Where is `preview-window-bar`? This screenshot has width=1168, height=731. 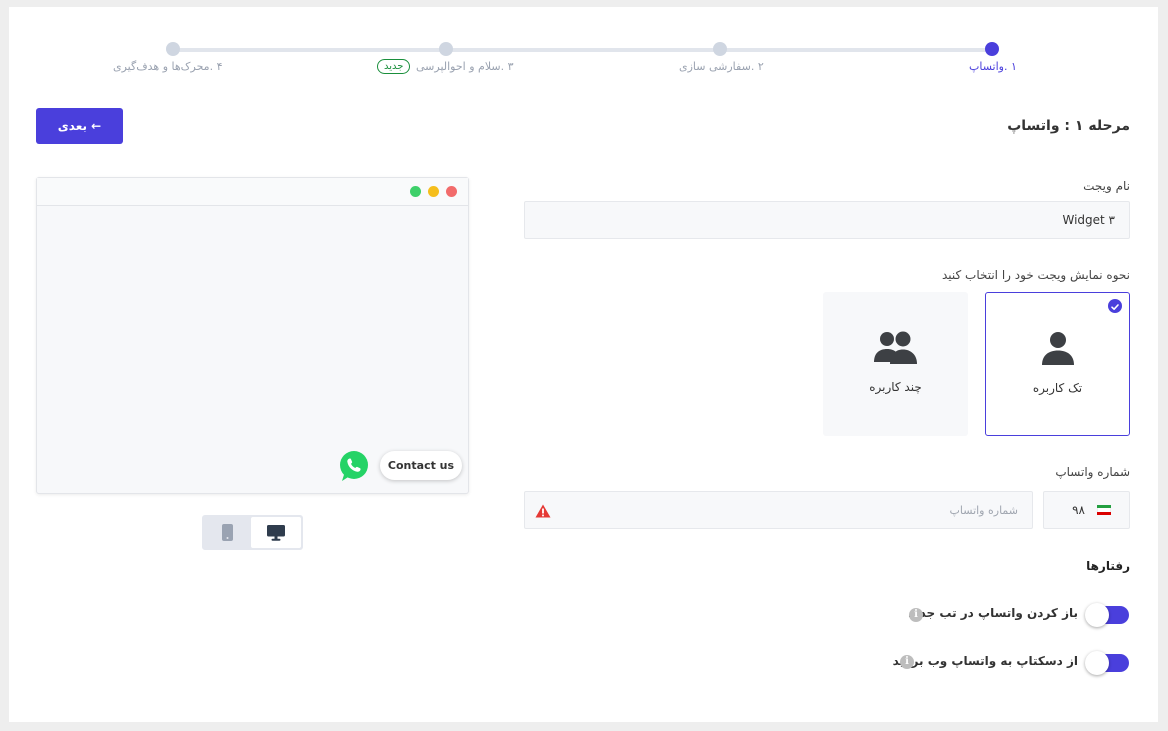 preview-window-bar is located at coordinates (252, 192).